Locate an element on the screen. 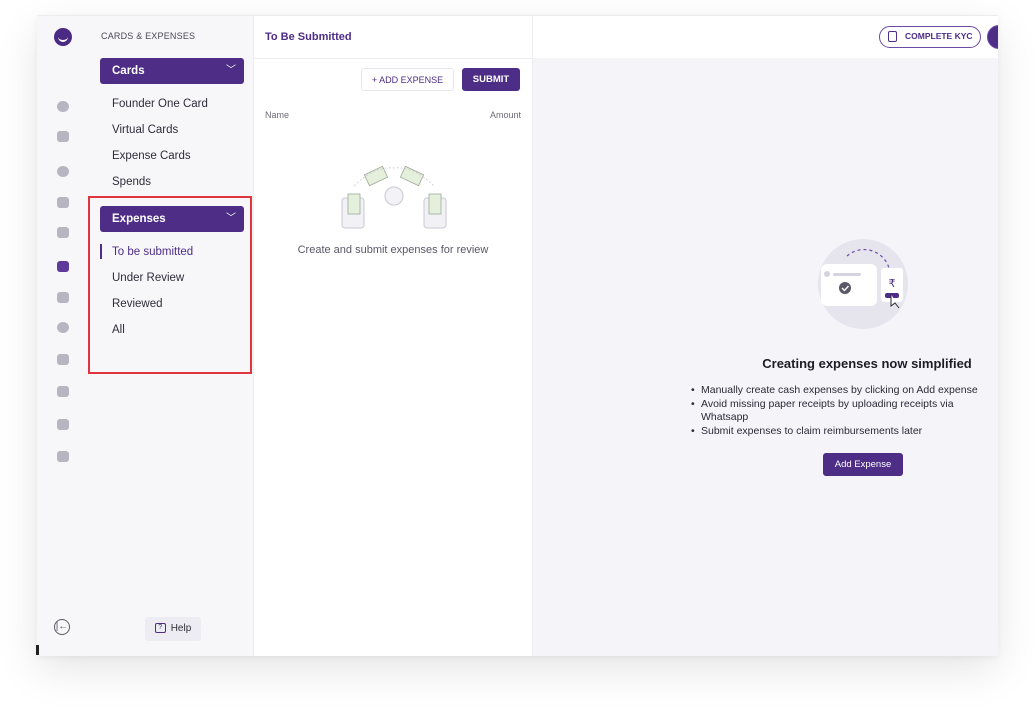 This screenshot has width=1034, height=717. promo-illustration: ₹ is located at coordinates (863, 284).